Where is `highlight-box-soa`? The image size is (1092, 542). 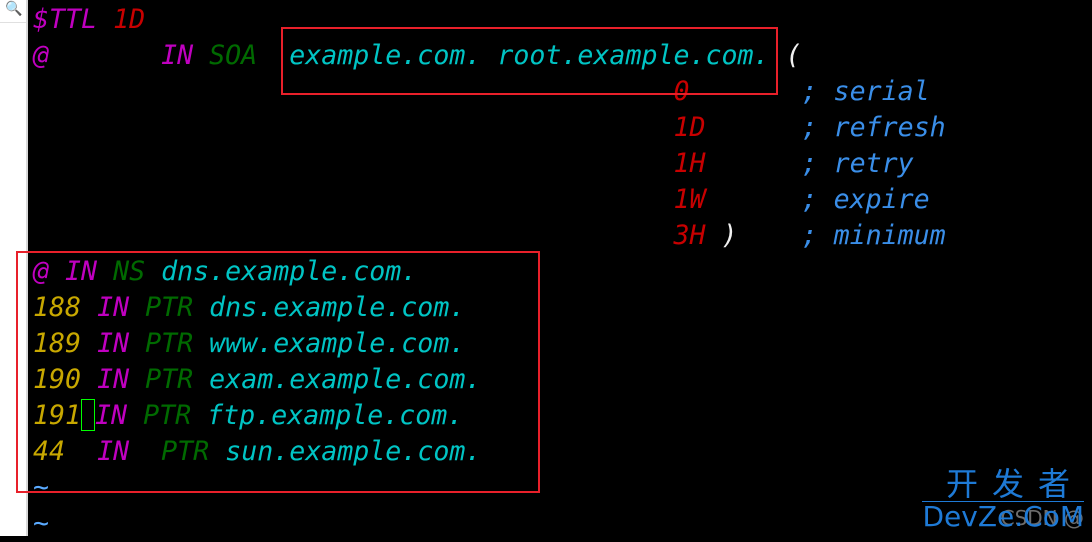 highlight-box-soa is located at coordinates (529, 61).